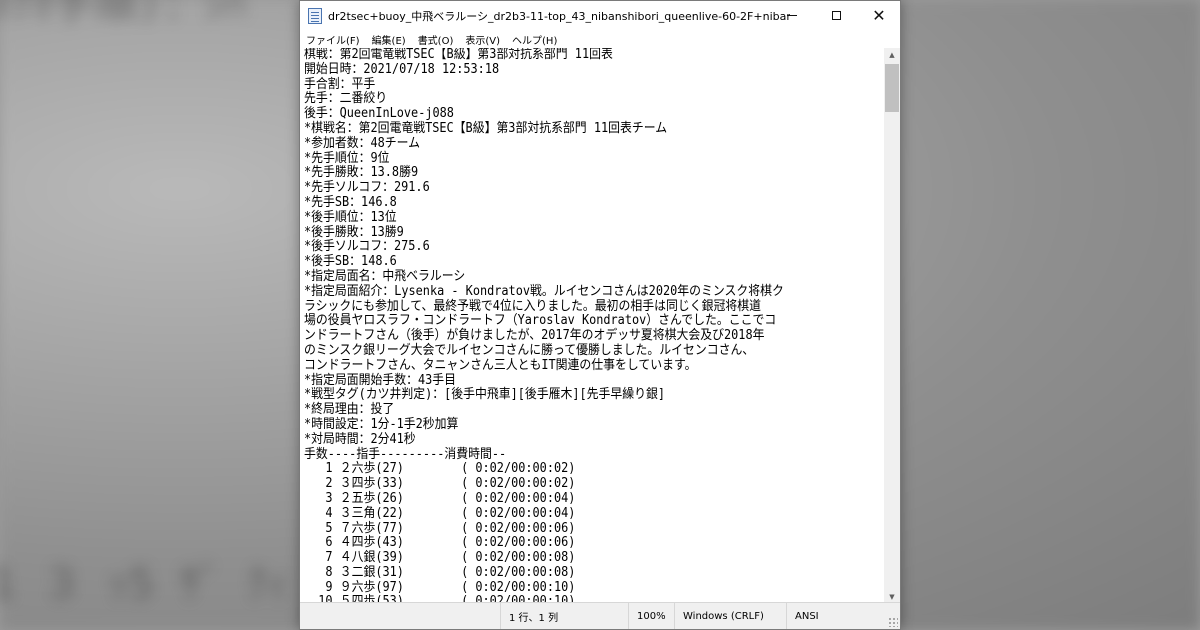 The image size is (1200, 630). What do you see at coordinates (367, 247) in the screenshot?
I see `text-line: *後手ソルコフ：275.6` at bounding box center [367, 247].